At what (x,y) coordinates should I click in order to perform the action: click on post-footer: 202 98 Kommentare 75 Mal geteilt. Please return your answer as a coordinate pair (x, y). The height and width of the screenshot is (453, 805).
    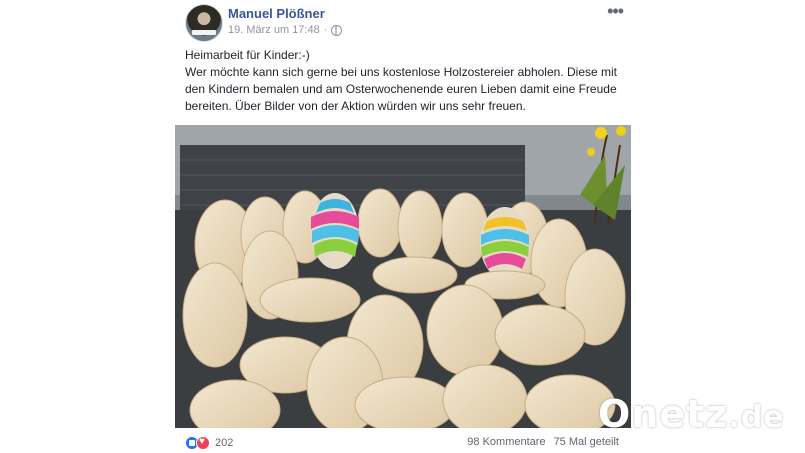
    Looking at the image, I should click on (403, 440).